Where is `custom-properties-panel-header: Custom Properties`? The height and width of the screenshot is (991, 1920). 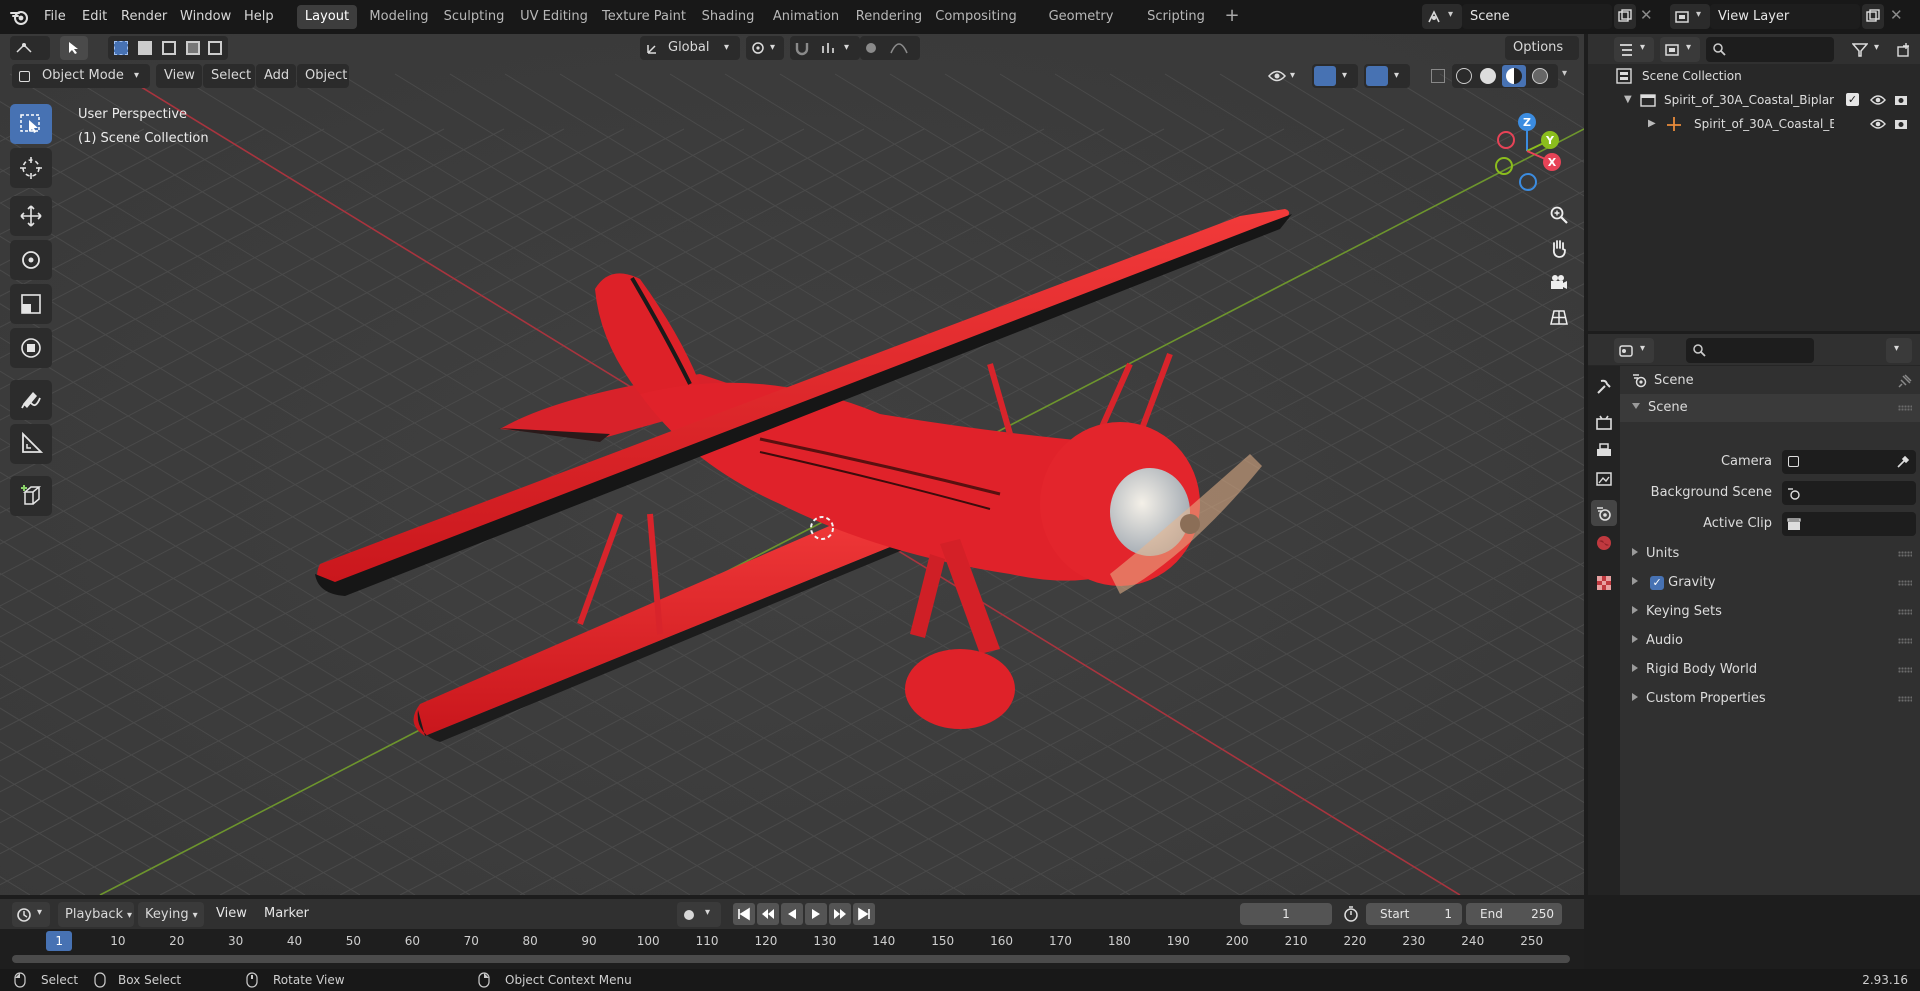
custom-properties-panel-header: Custom Properties is located at coordinates (1770, 699).